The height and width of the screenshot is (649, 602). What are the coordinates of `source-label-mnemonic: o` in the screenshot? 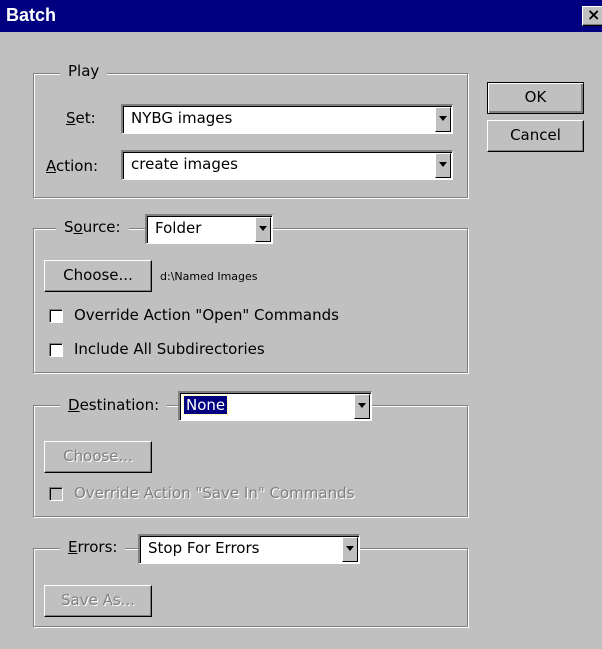 It's located at (78, 227).